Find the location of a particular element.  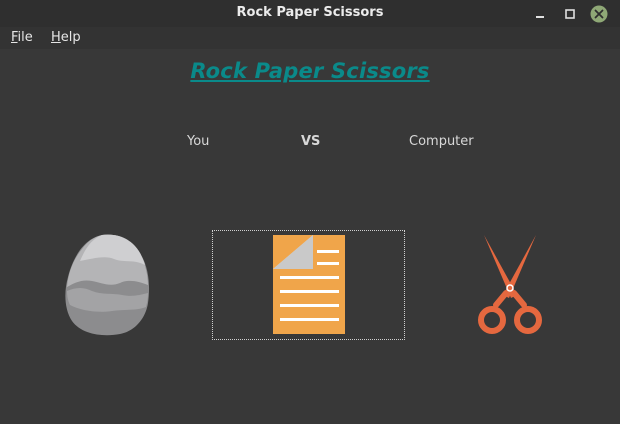

paper-button is located at coordinates (308, 285).